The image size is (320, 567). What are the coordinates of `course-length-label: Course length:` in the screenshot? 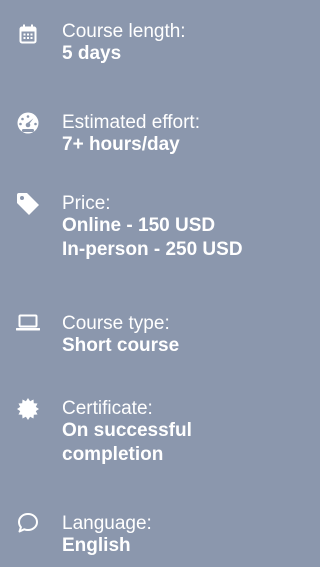 It's located at (124, 31).